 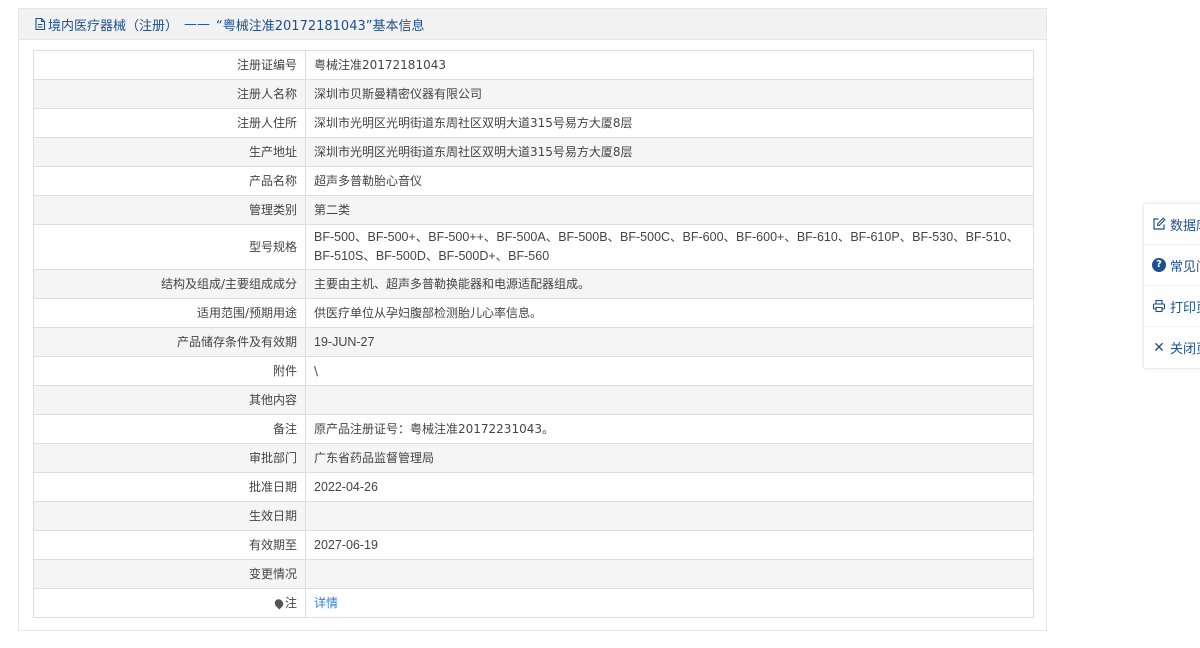 I want to click on row-label: 附件, so click(x=169, y=371).